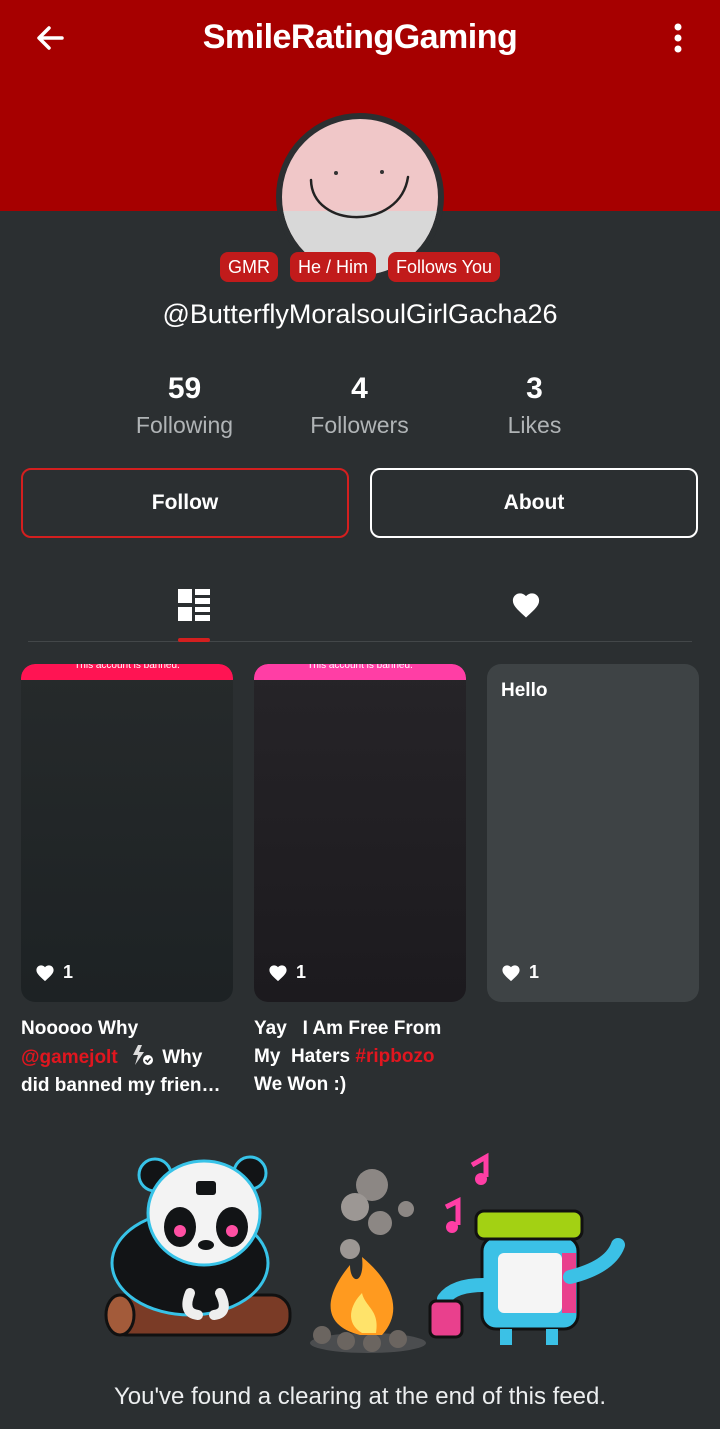 This screenshot has height=1429, width=720. I want to click on username: @ButterflyMoralsoulGirlGacha26, so click(360, 314).